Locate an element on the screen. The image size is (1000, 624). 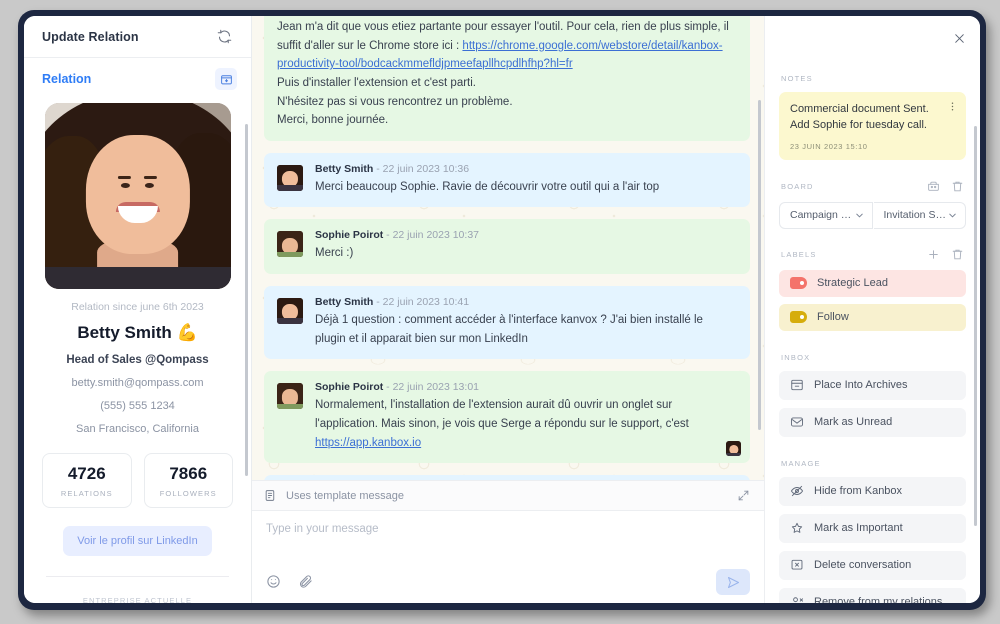
expand-icon is located at coordinates (743, 495).